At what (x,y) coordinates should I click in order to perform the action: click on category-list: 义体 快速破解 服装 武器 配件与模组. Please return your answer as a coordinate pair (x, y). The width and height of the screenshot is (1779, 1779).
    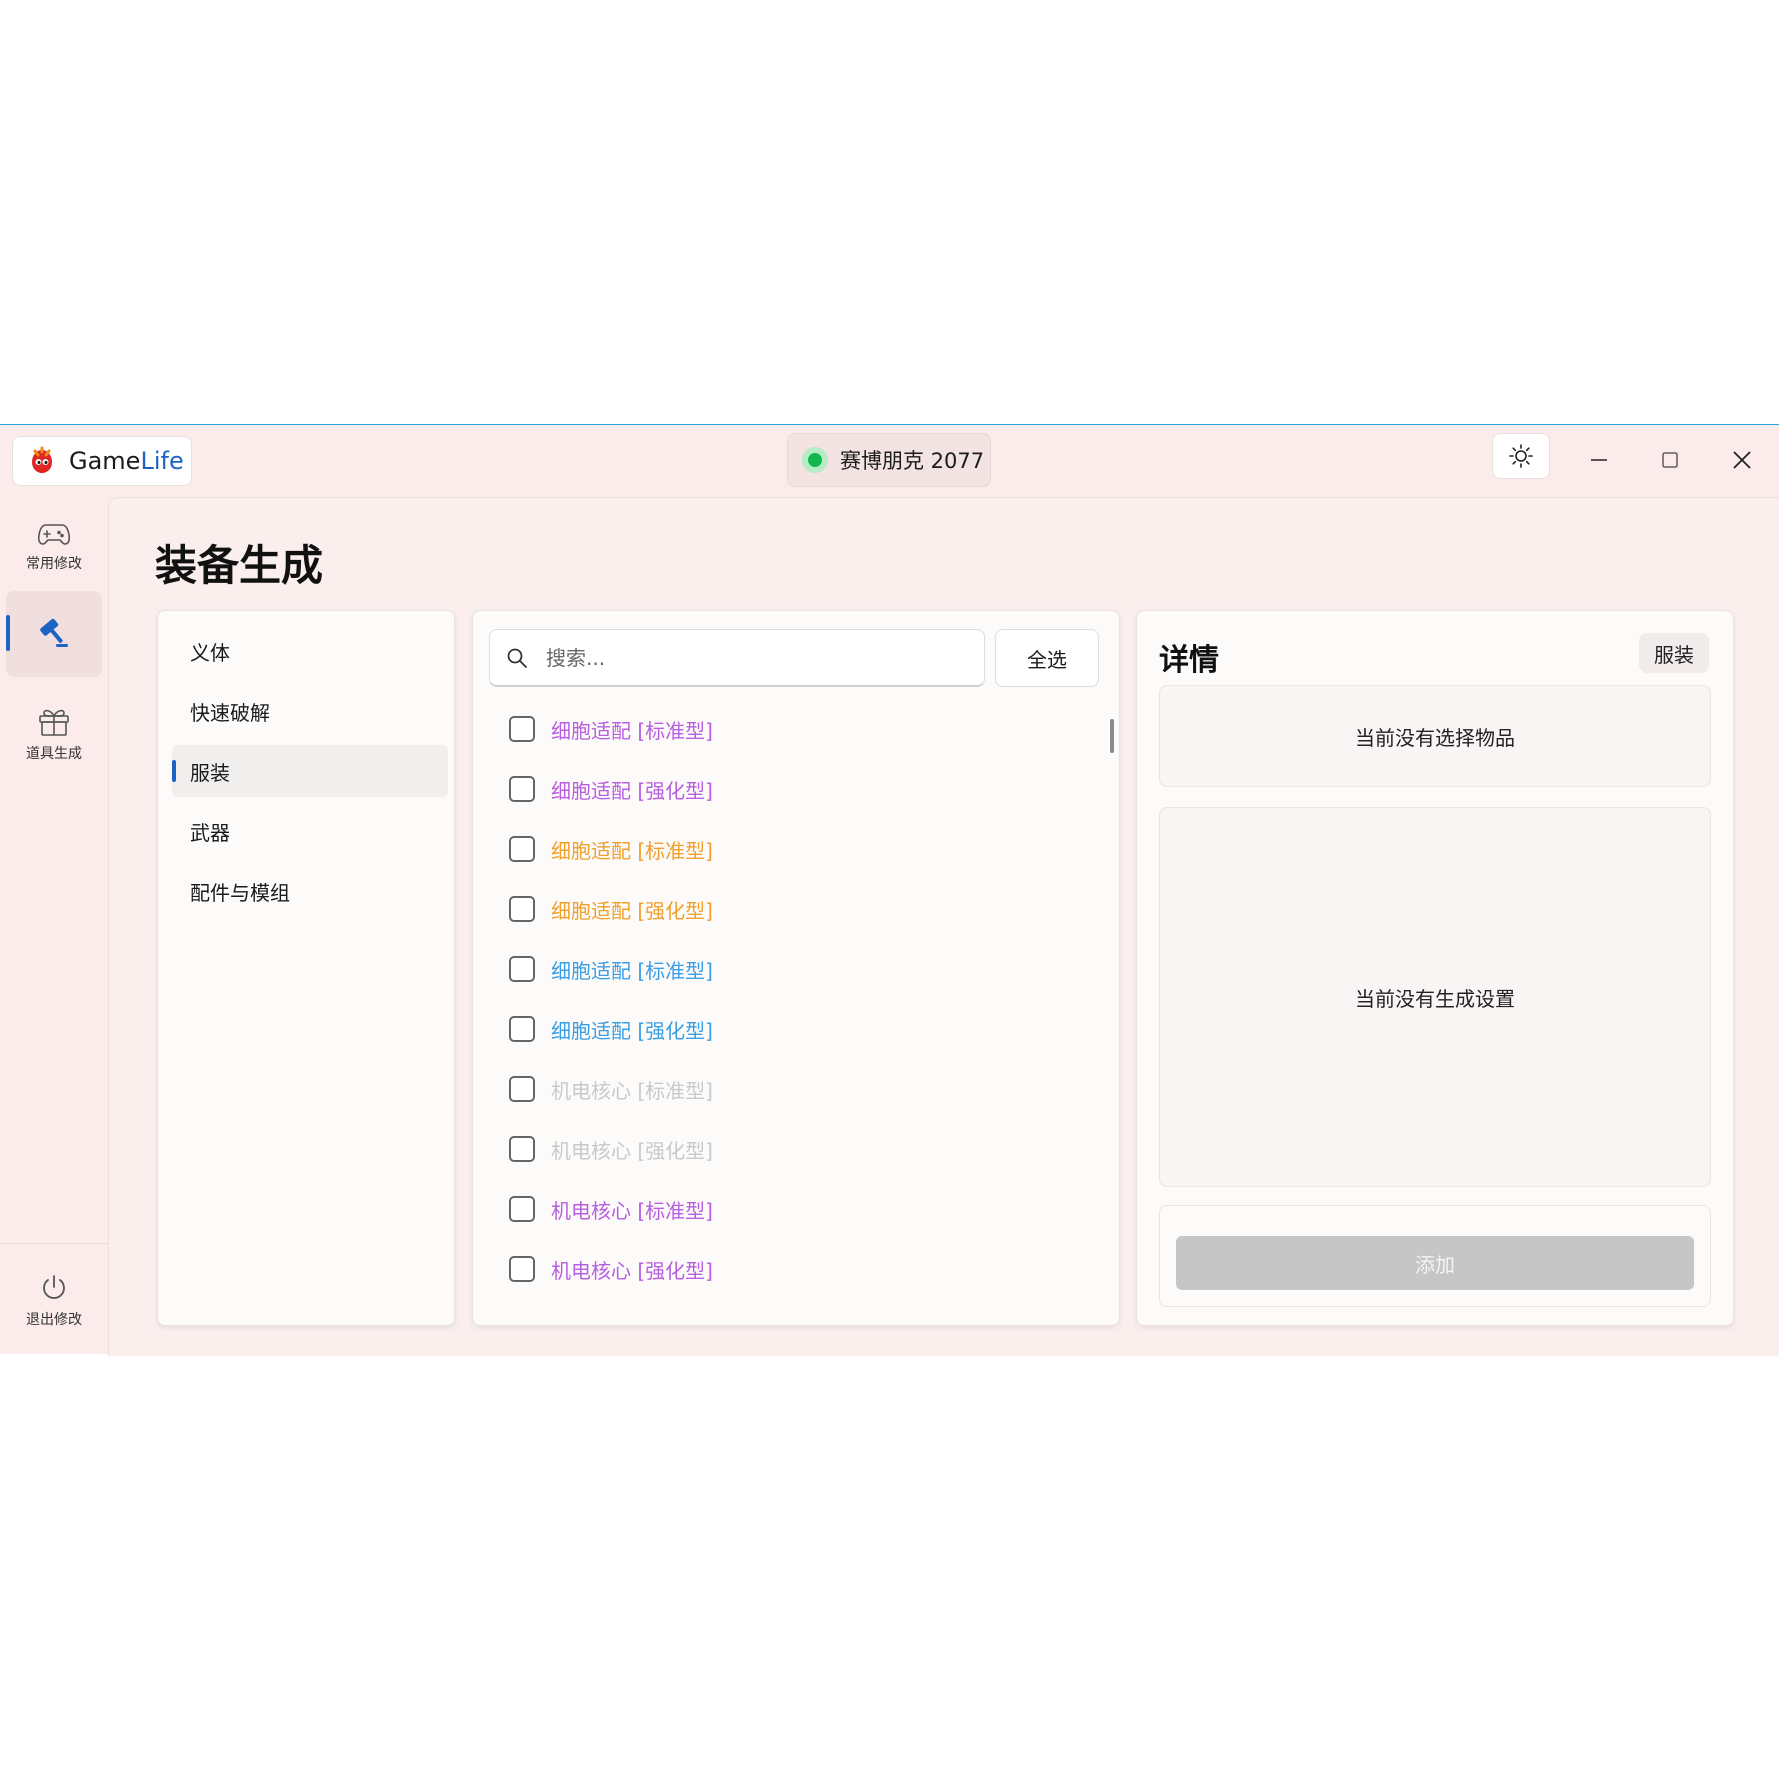
    Looking at the image, I should click on (306, 968).